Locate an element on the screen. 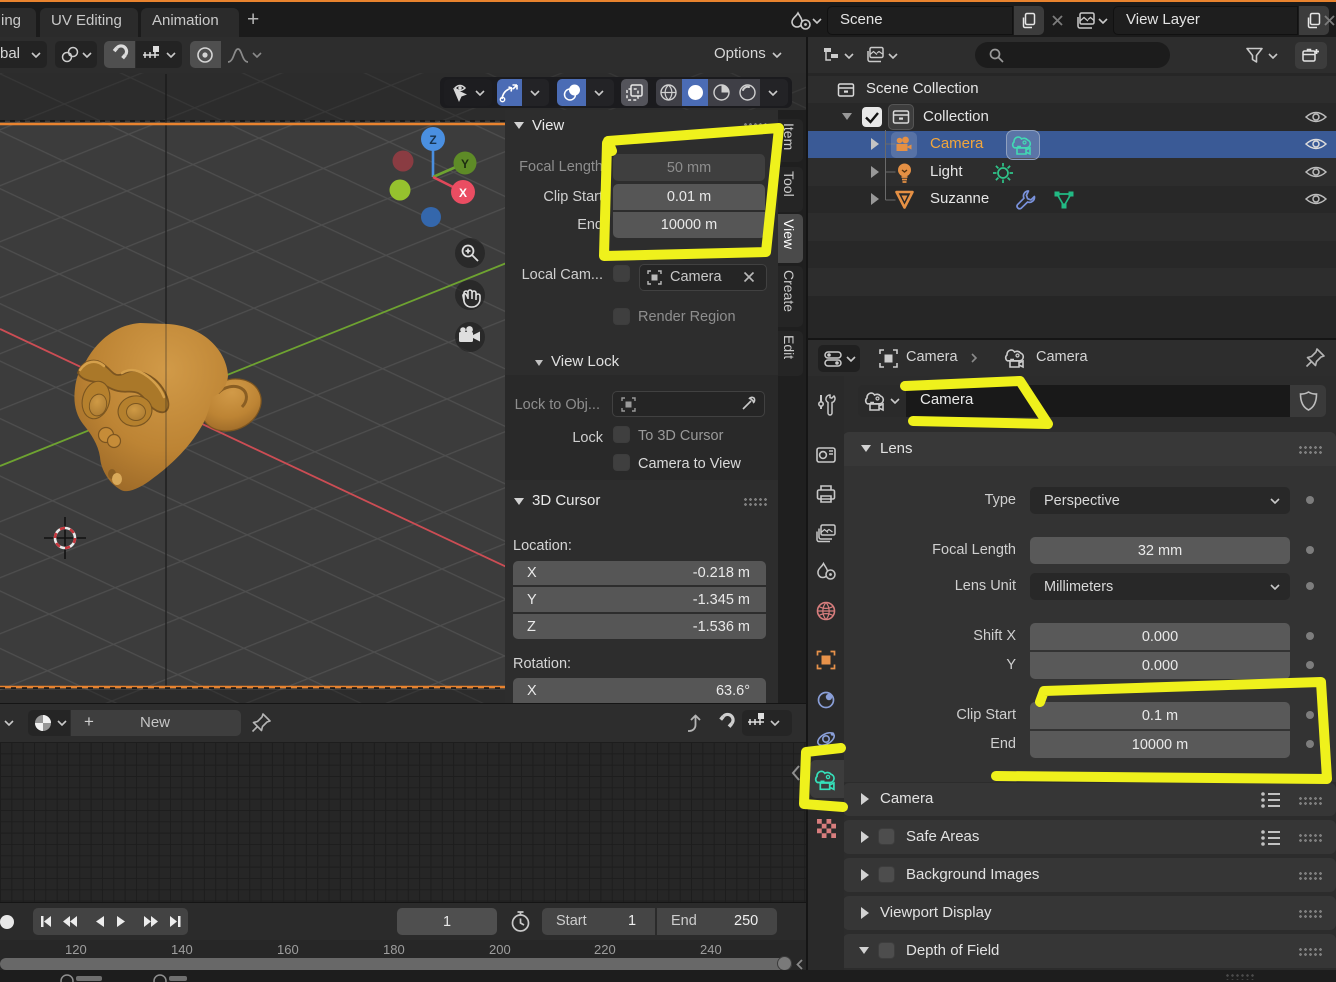 Image resolution: width=1336 pixels, height=982 pixels. svg-text: Y is located at coordinates (465, 164).